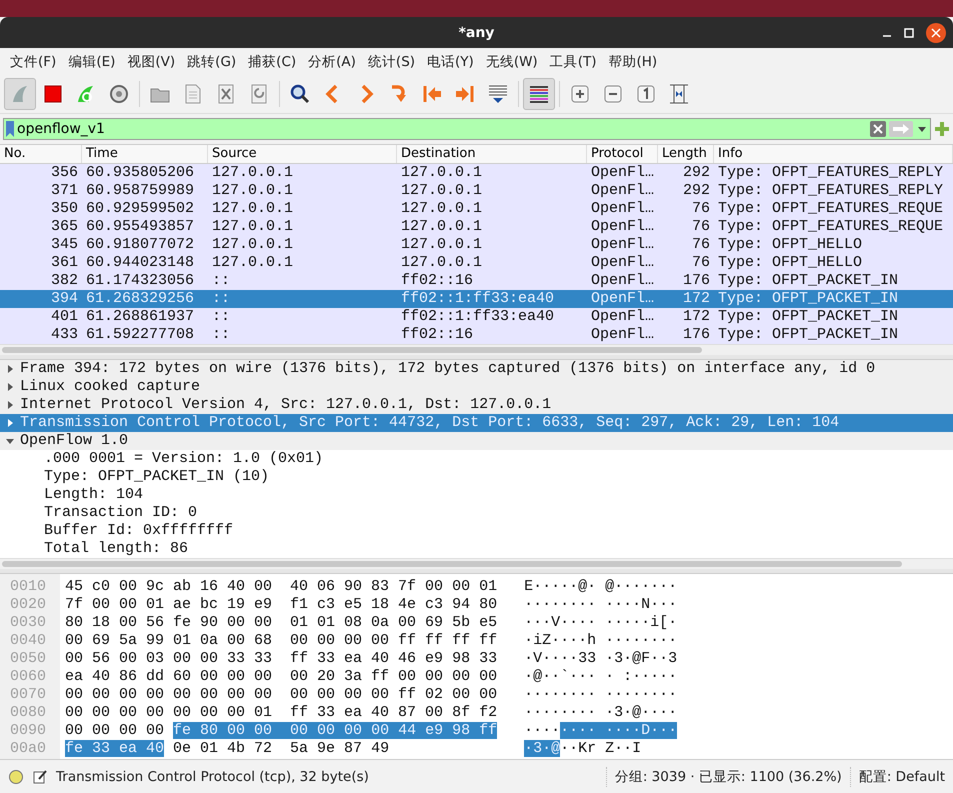 The width and height of the screenshot is (953, 793). I want to click on zoom-in-icon, so click(580, 94).